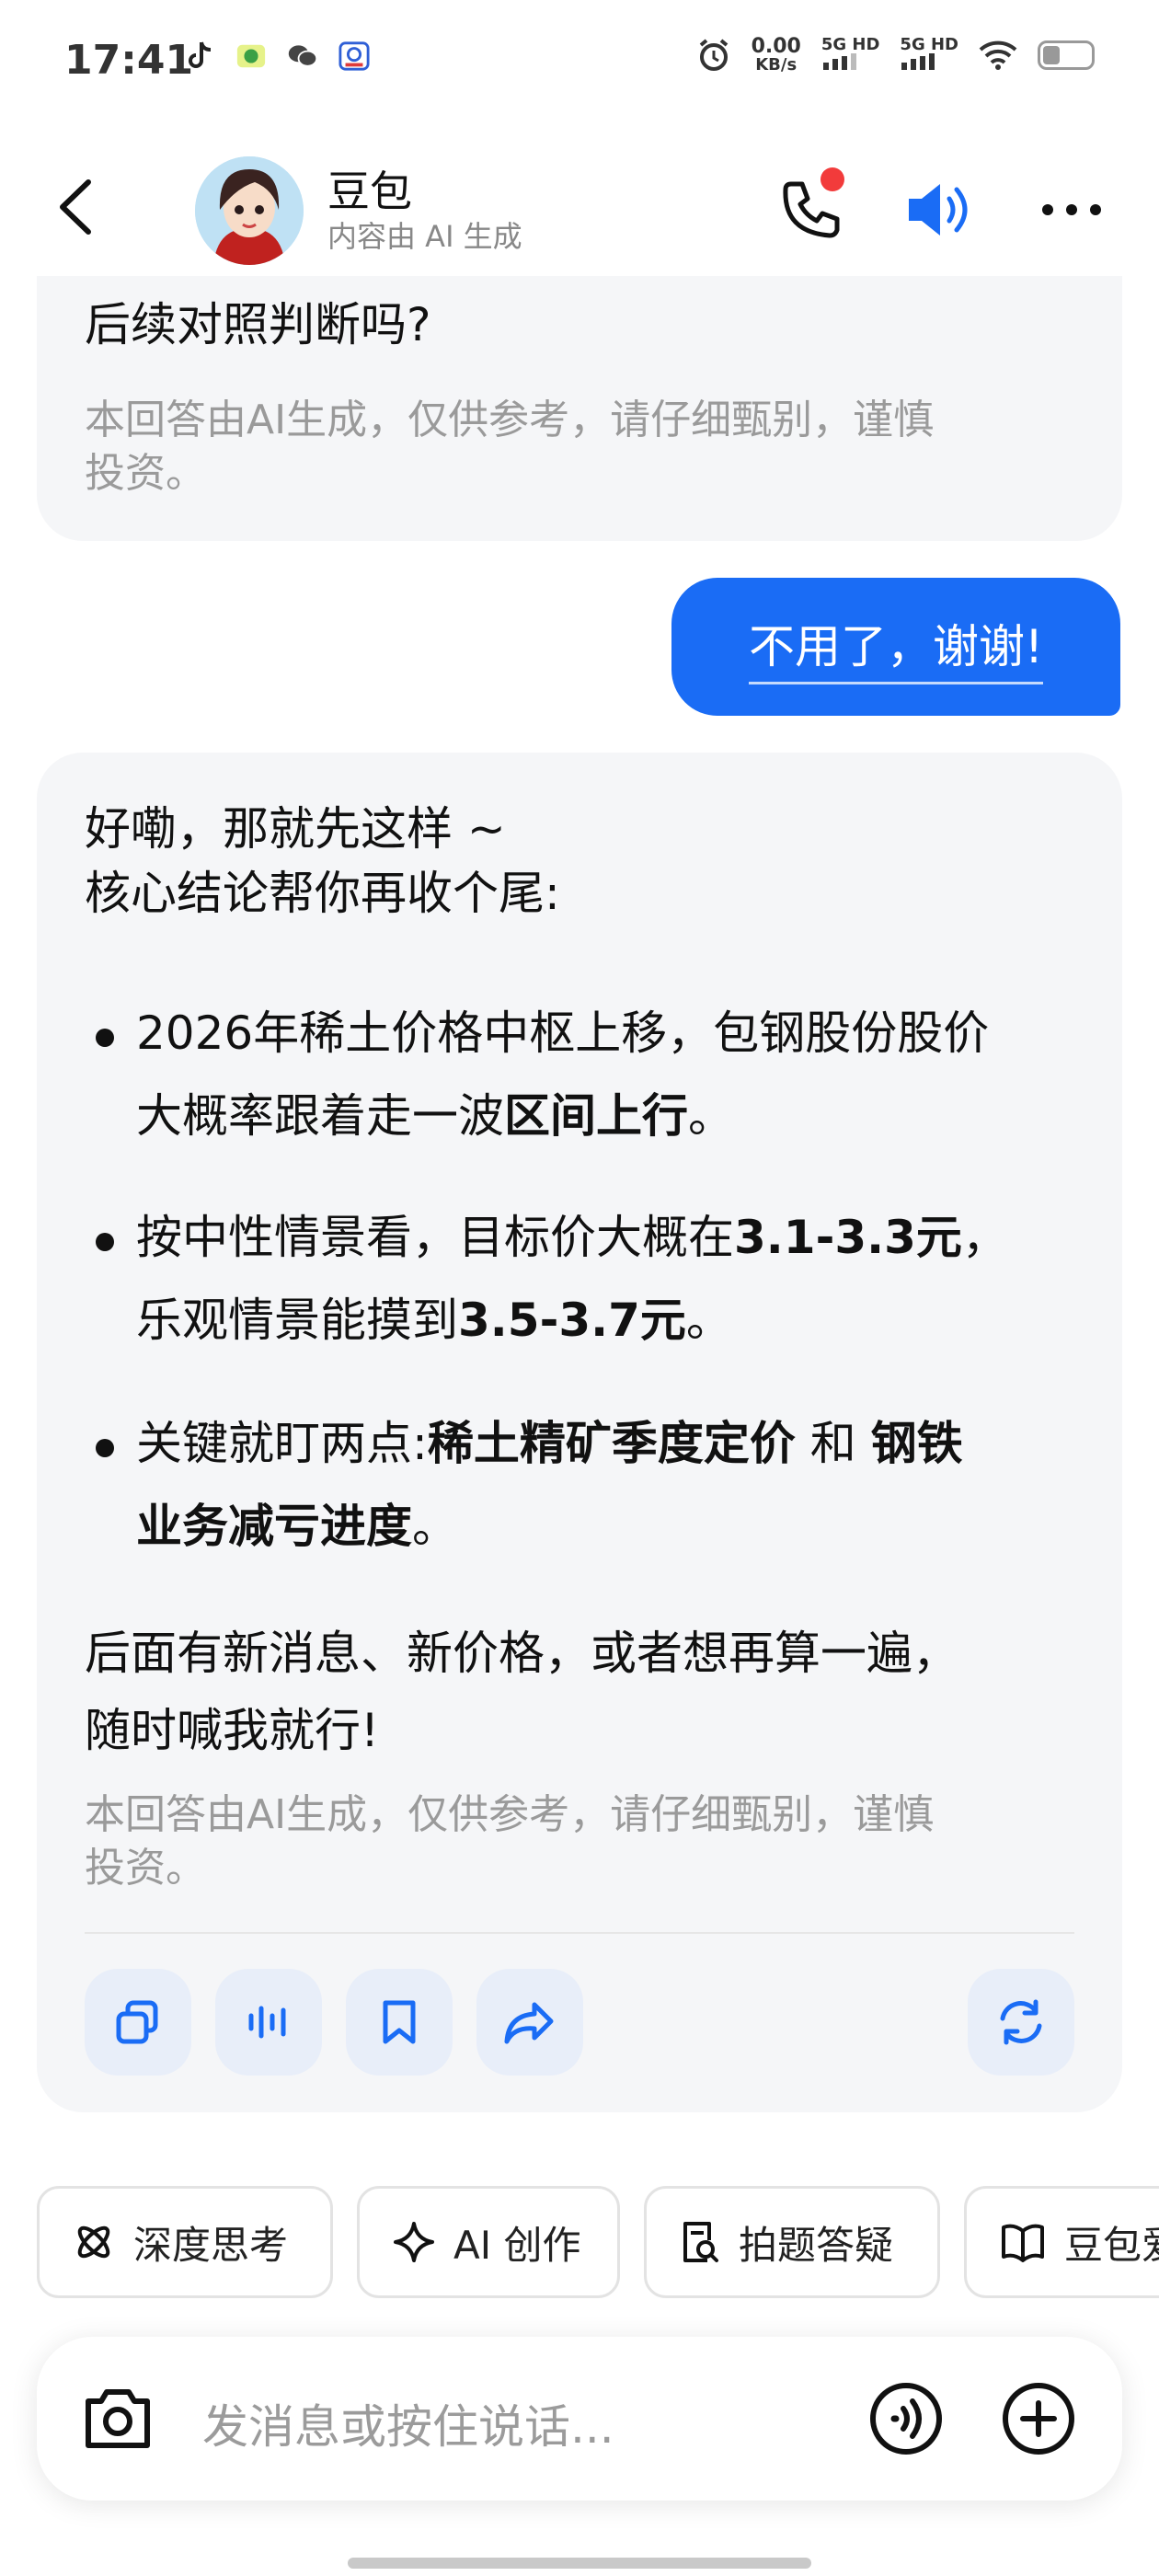 Image resolution: width=1159 pixels, height=2576 pixels. I want to click on status-time: 17:41, so click(129, 60).